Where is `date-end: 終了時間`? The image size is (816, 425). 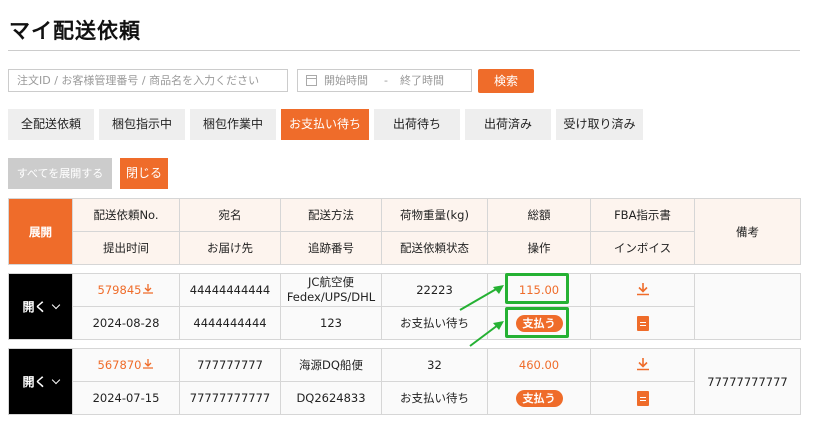 date-end: 終了時間 is located at coordinates (422, 80).